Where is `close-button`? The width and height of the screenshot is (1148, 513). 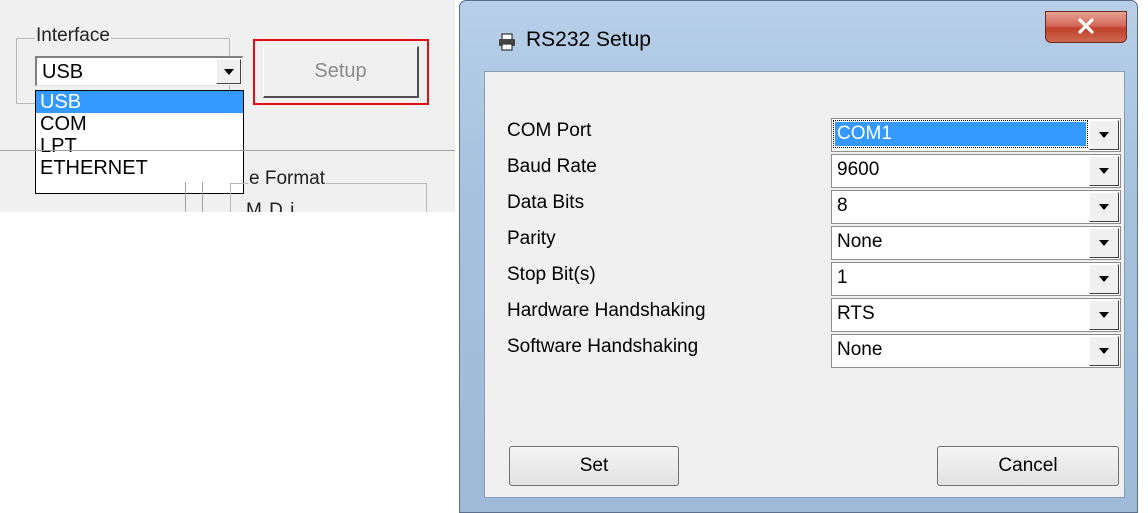
close-button is located at coordinates (1086, 27).